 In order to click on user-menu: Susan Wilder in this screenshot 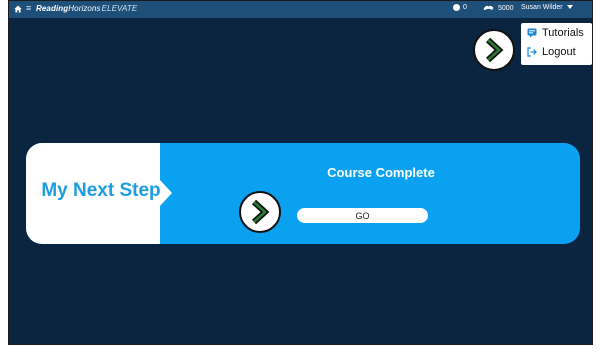, I will do `click(547, 7)`.